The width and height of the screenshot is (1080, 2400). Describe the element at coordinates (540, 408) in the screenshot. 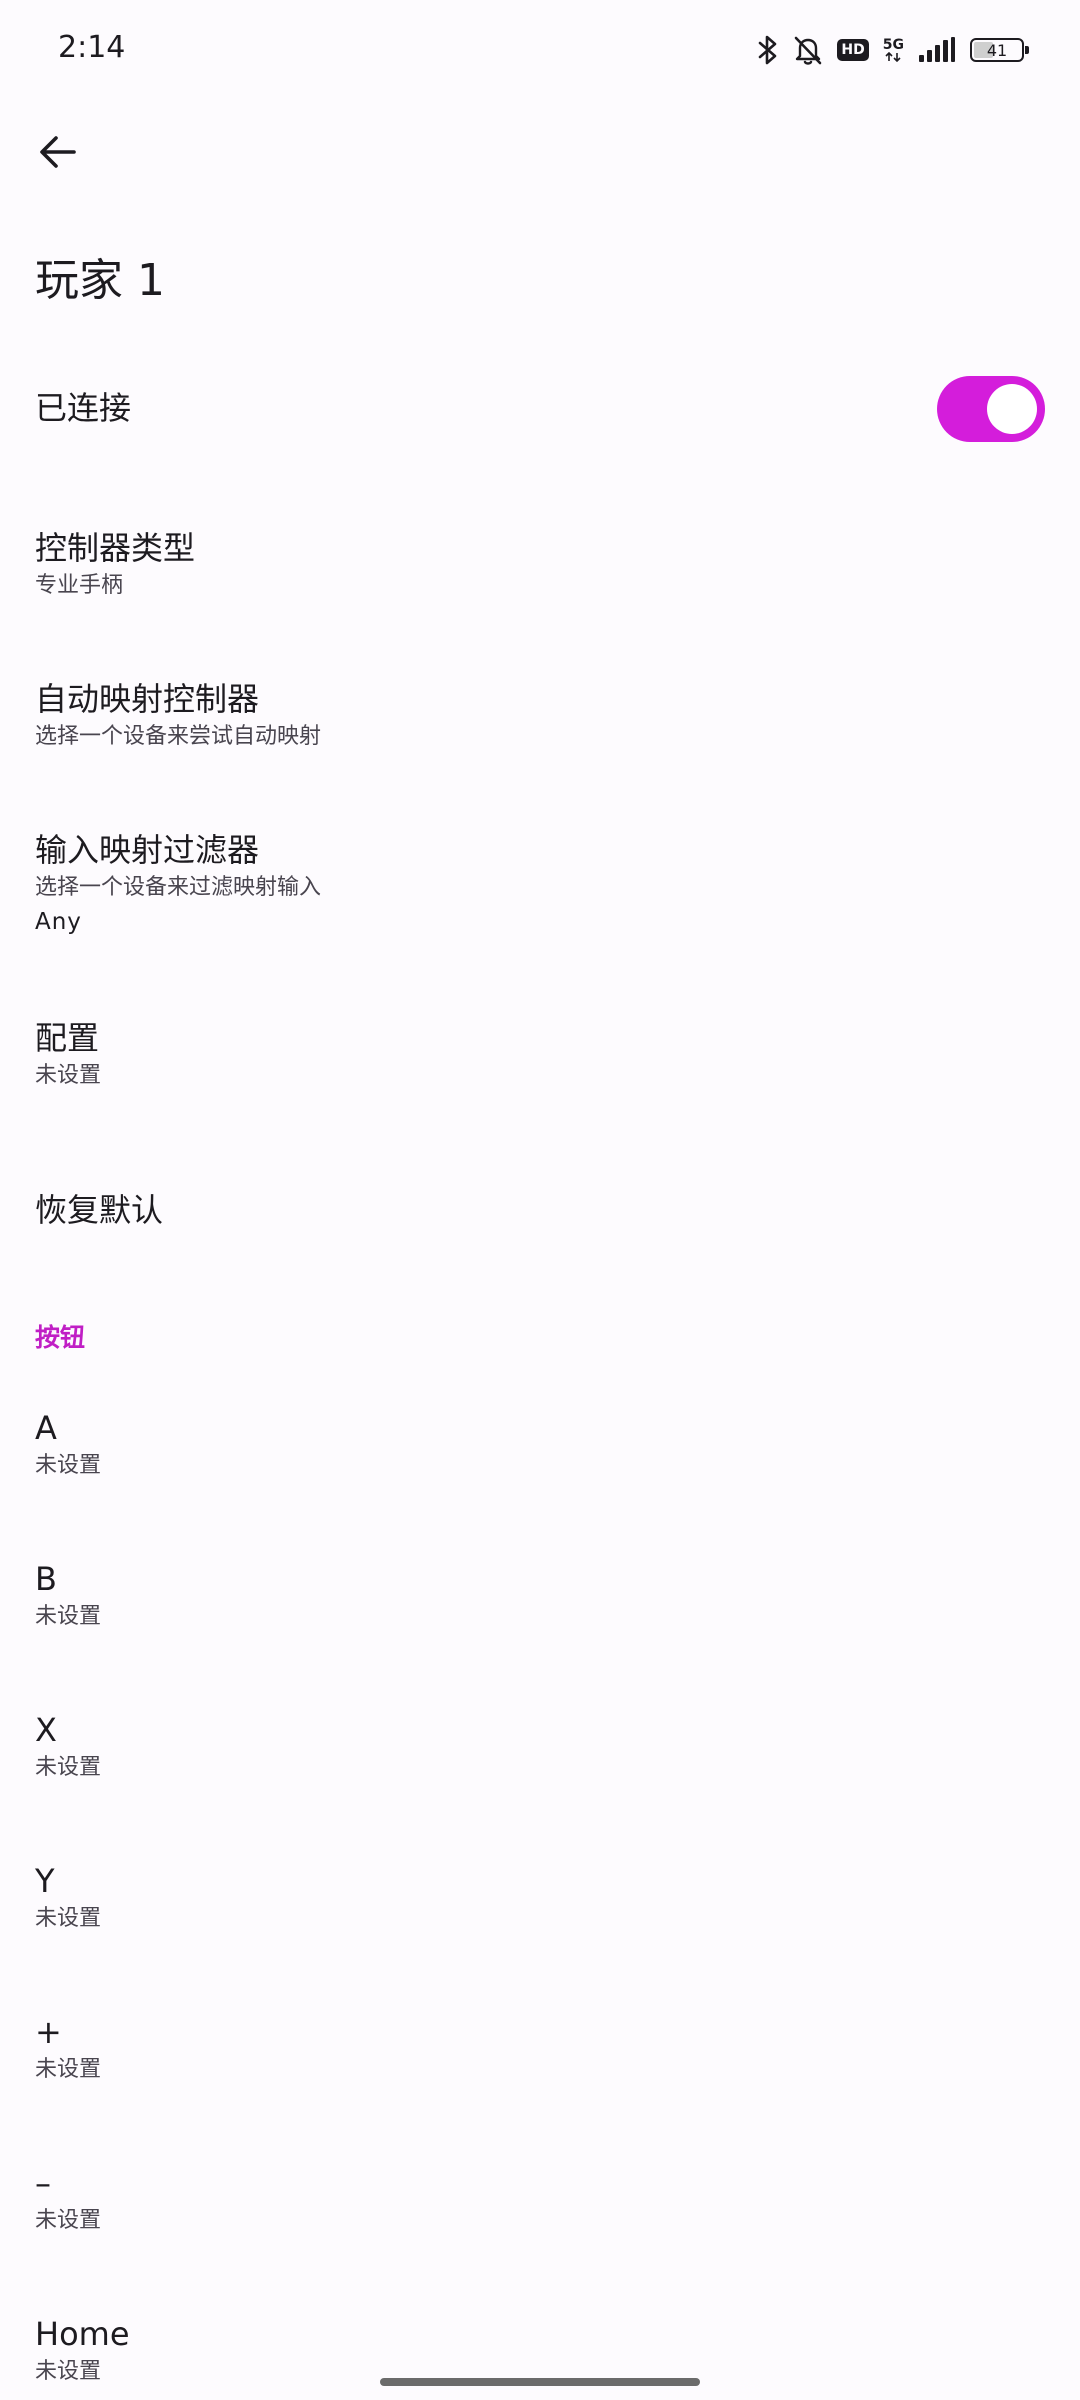

I see `connected-row: 已连接` at that location.